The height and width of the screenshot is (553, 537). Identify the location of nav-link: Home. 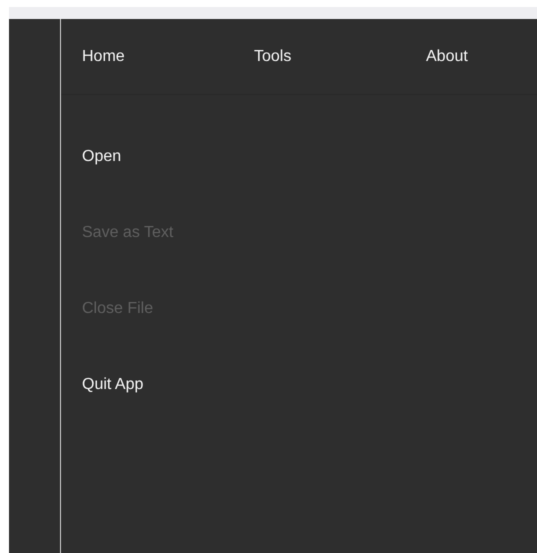
(168, 57).